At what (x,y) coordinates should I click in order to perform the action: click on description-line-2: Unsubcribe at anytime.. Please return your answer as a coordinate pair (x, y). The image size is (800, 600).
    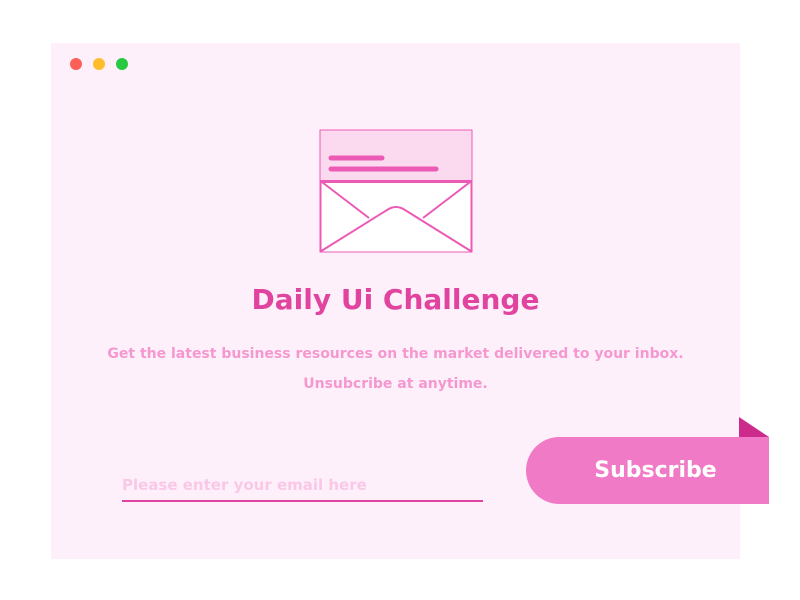
    Looking at the image, I should click on (395, 384).